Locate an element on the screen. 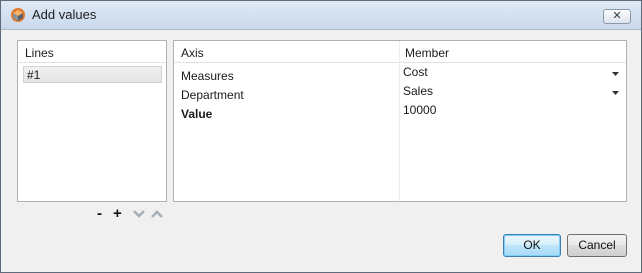  value-input: 10000 is located at coordinates (419, 110).